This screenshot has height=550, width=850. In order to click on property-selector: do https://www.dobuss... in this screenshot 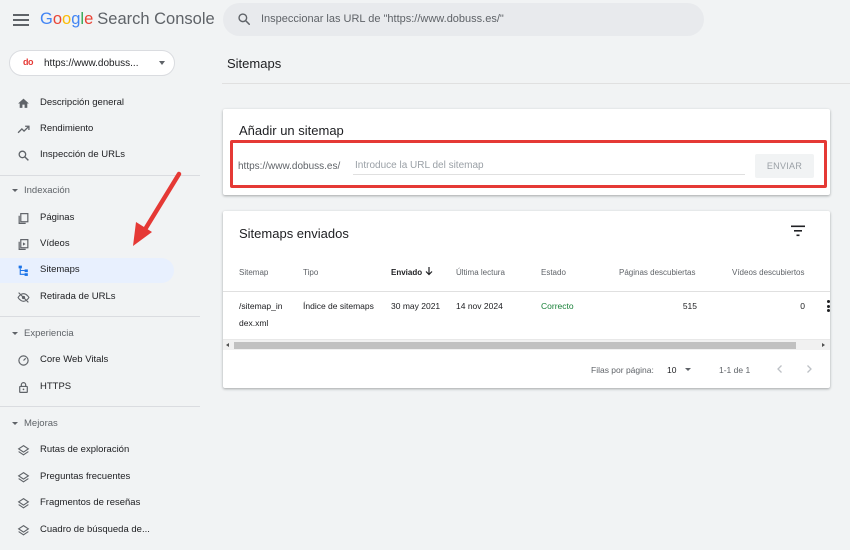, I will do `click(92, 63)`.